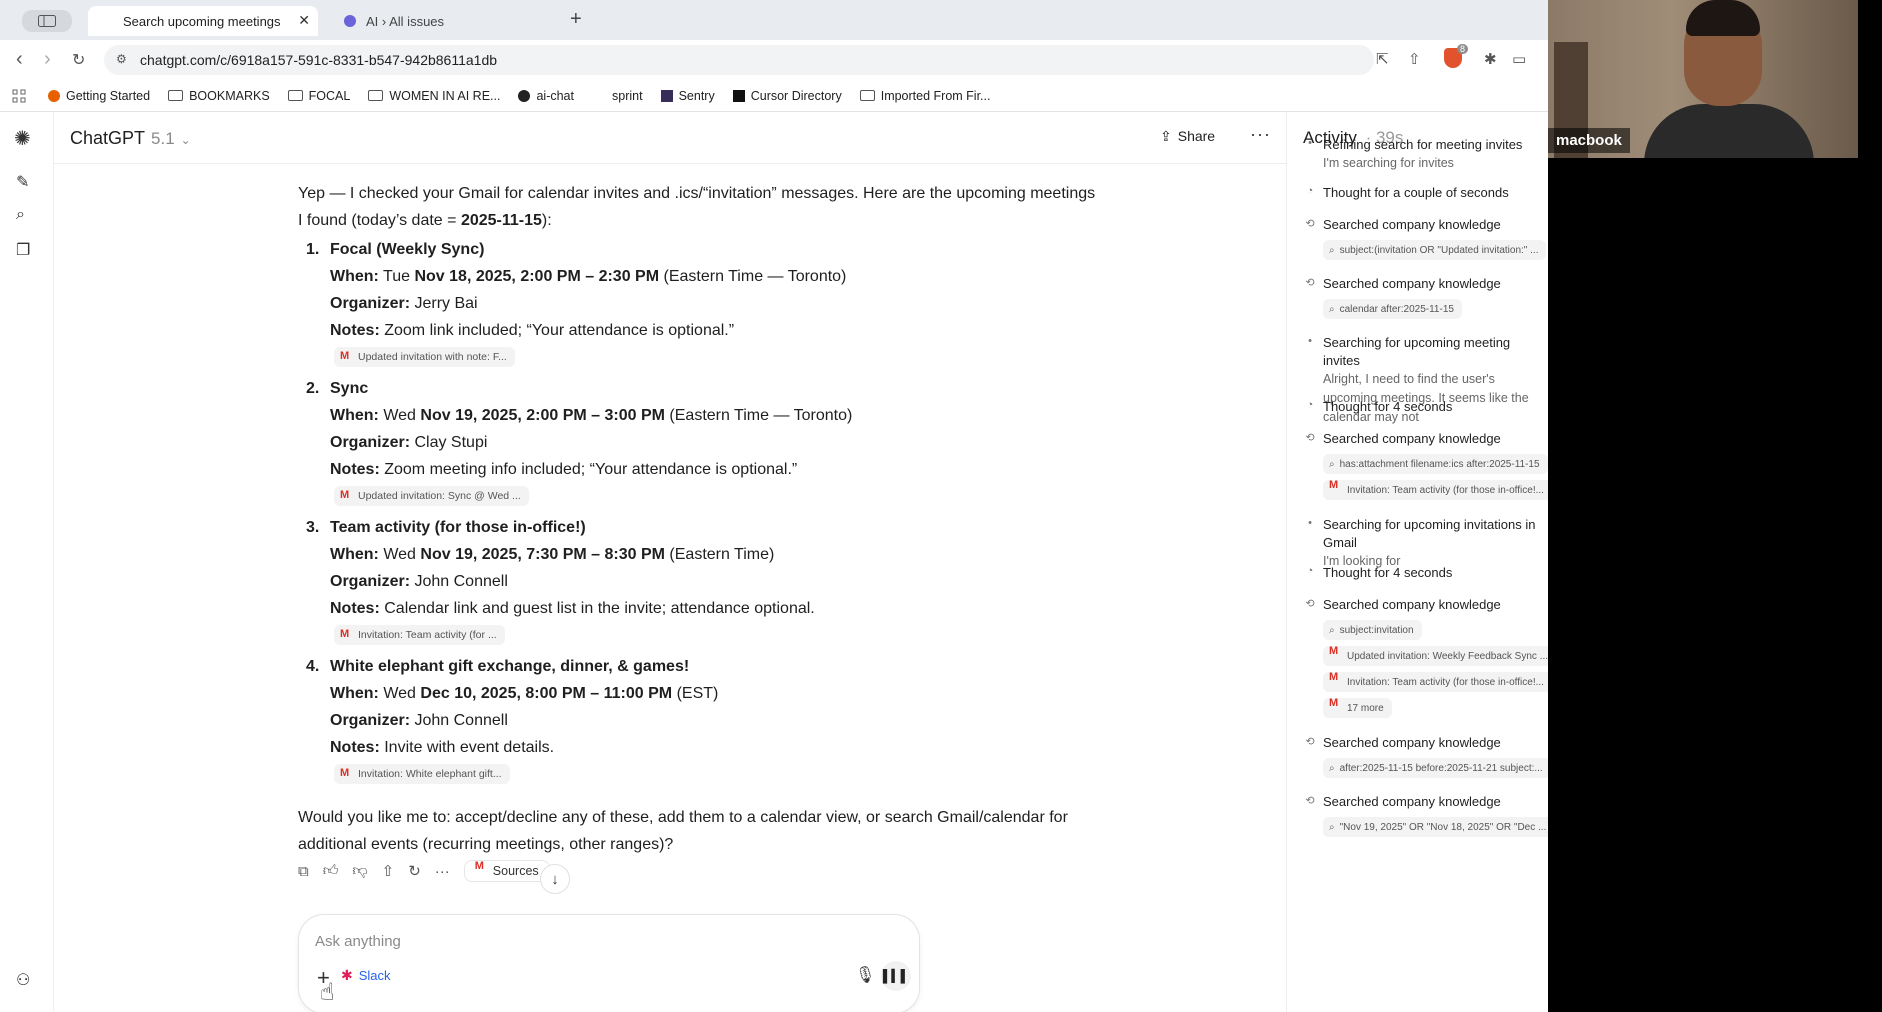 The height and width of the screenshot is (1012, 1882). I want to click on organizer-label: Organizer:, so click(370, 581).